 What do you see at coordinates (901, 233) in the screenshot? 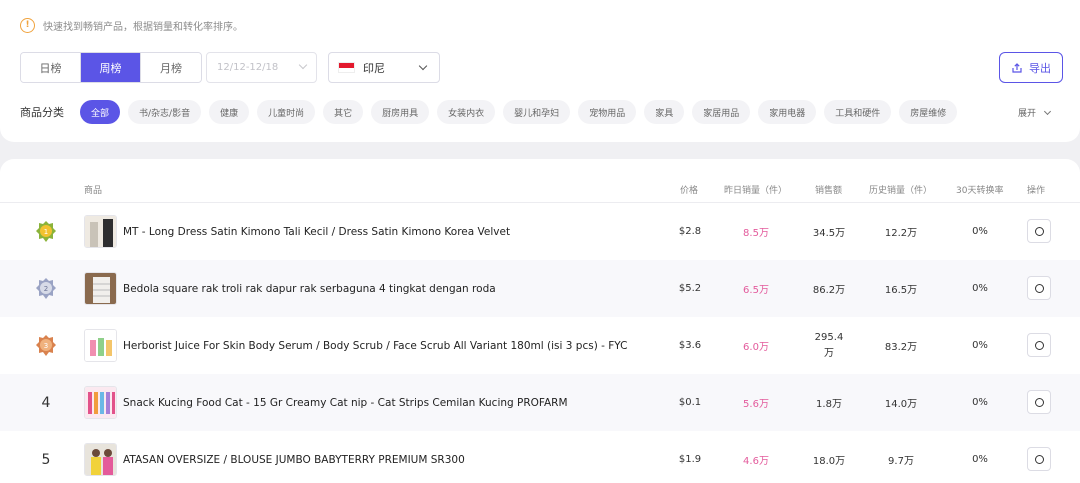
I see `history-sales-cell: 12.2万` at bounding box center [901, 233].